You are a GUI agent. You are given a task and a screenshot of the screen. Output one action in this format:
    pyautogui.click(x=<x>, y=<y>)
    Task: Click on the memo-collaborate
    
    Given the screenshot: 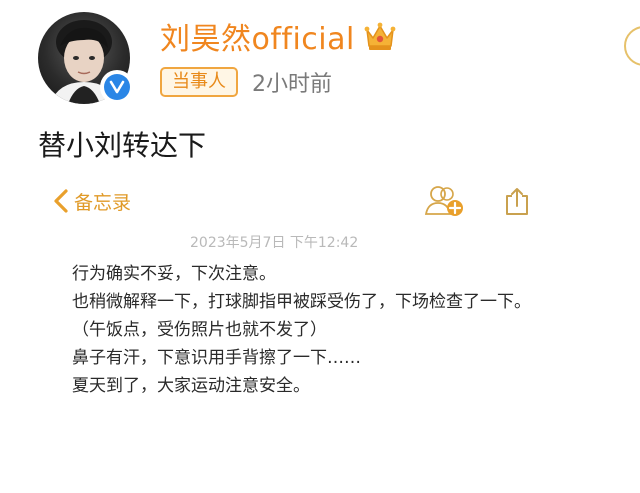 What is the action you would take?
    pyautogui.click(x=446, y=203)
    